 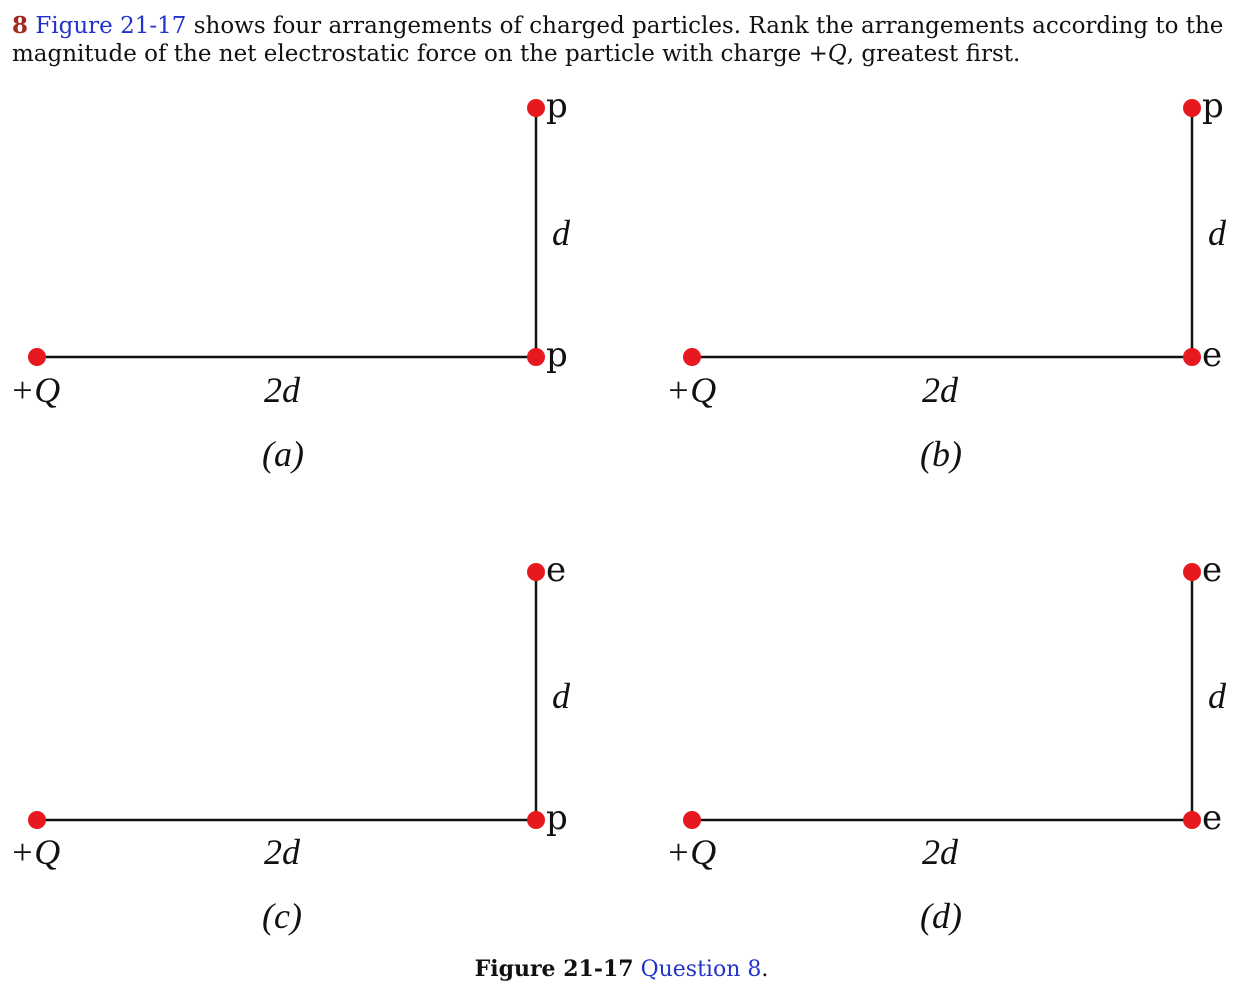 I want to click on caption-figure-label: Figure 21-17, so click(x=554, y=969).